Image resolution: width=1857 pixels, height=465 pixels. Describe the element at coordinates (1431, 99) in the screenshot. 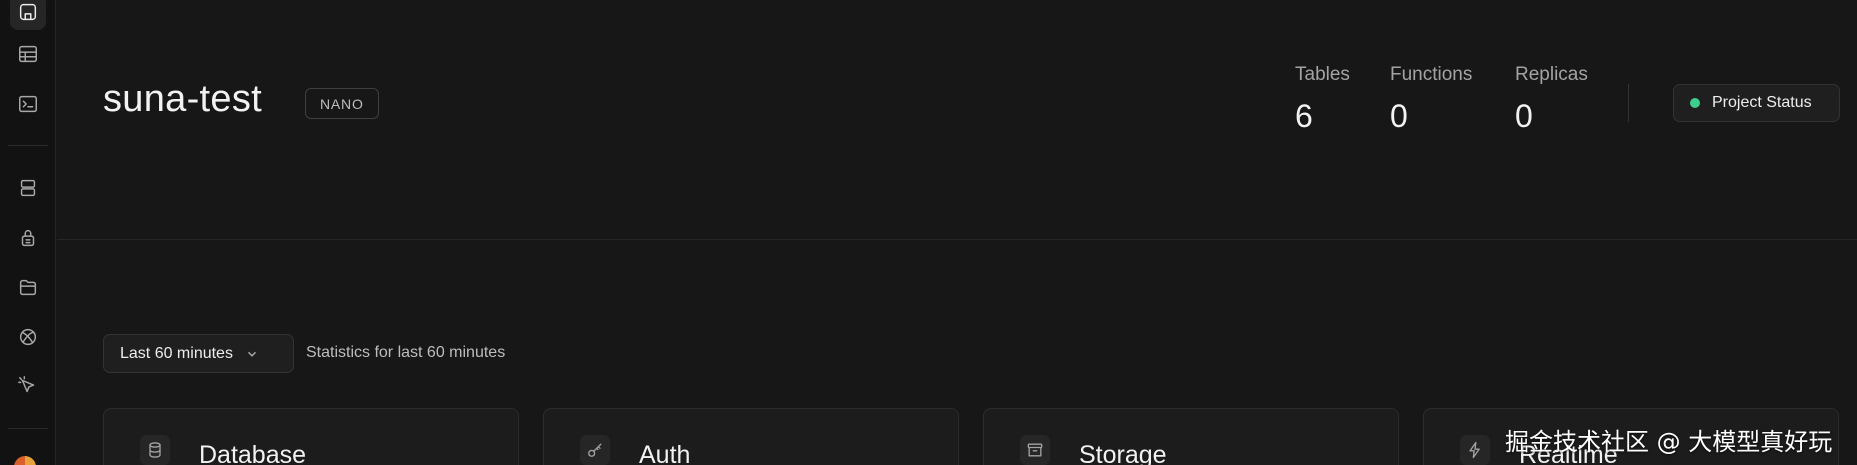

I see `stat-functions: Functions 0` at that location.